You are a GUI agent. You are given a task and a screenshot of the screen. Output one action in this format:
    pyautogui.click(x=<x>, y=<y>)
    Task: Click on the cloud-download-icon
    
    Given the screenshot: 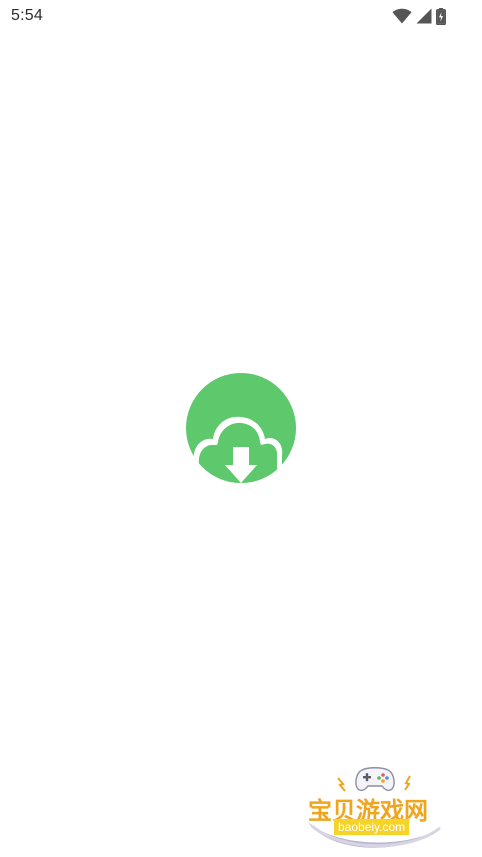 What is the action you would take?
    pyautogui.click(x=241, y=428)
    